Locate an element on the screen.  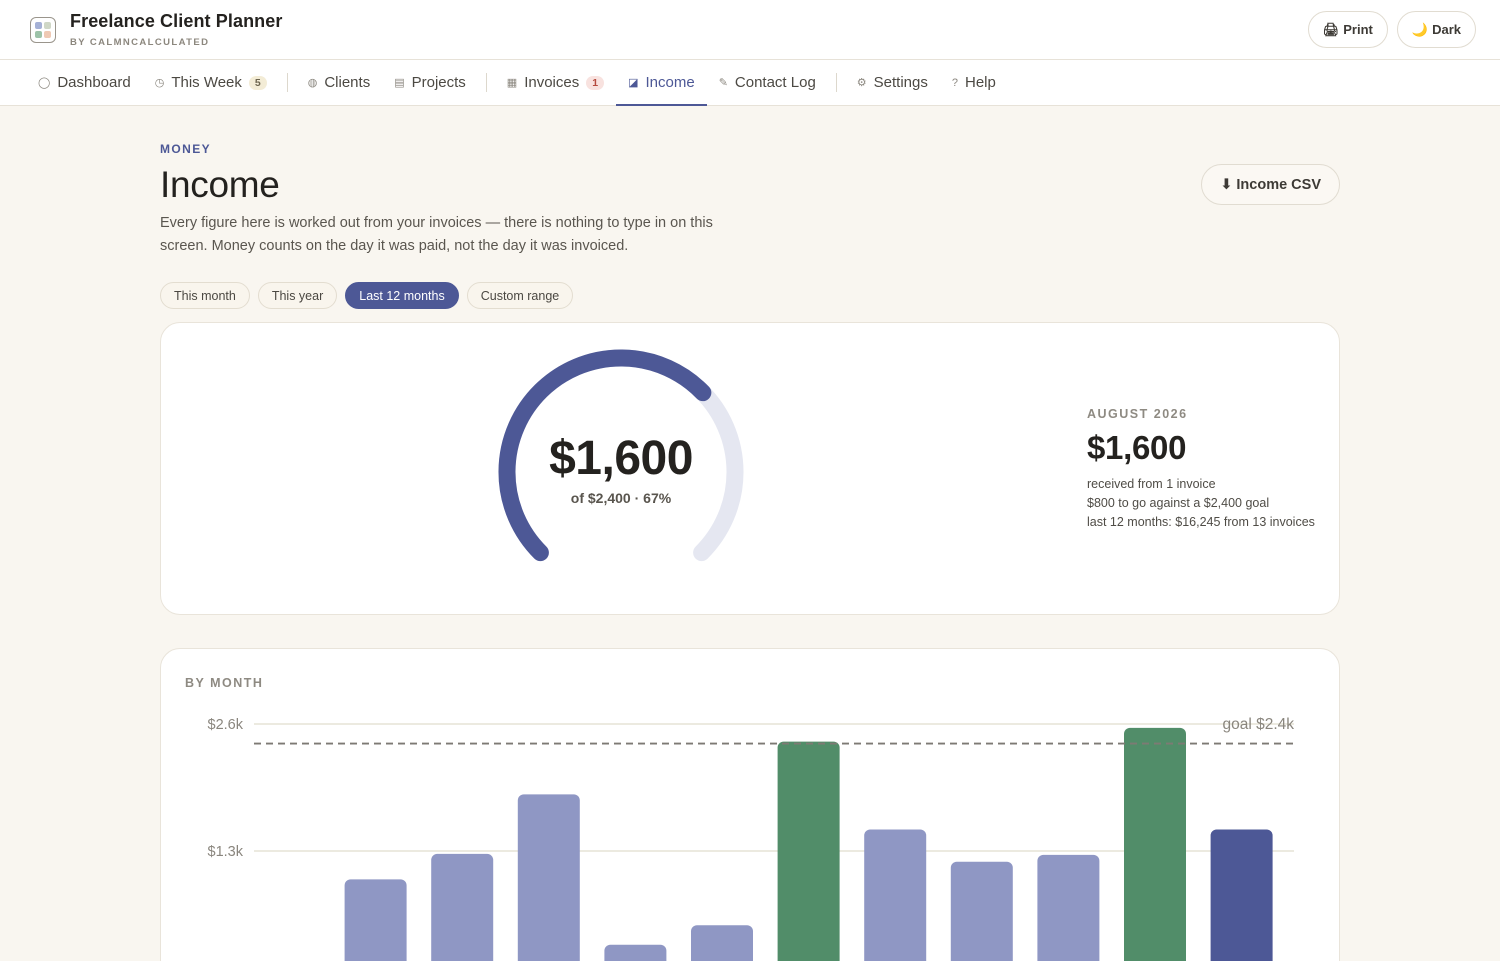
filter-last-12-months: Last 12 months is located at coordinates (402, 295).